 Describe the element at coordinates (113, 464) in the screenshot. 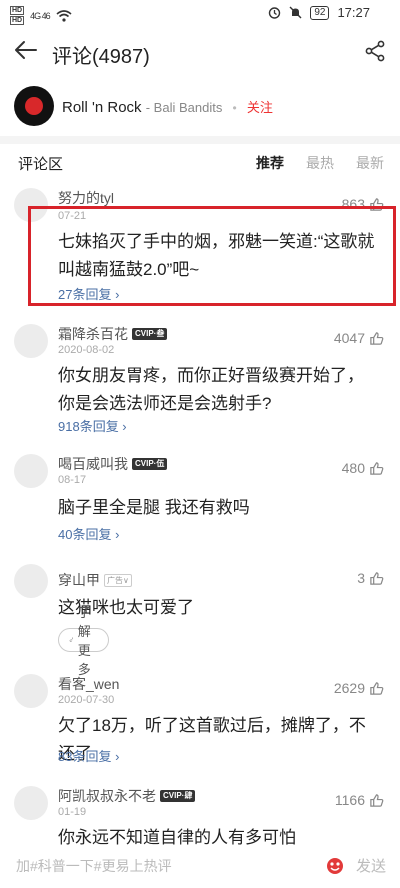

I see `comment-author: 喝百威叫我 CVIP·伍` at that location.